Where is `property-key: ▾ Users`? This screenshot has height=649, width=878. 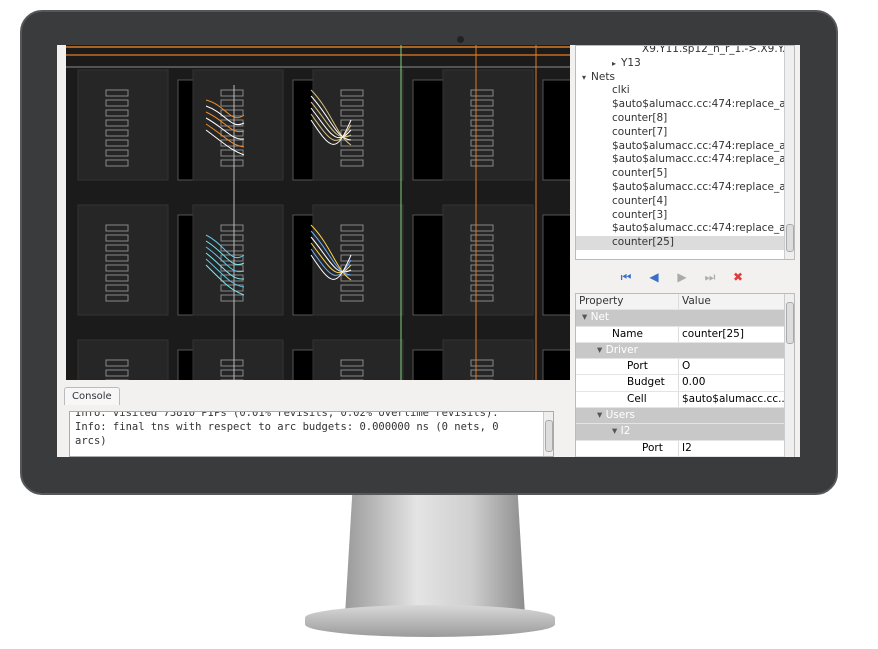 property-key: ▾ Users is located at coordinates (627, 415).